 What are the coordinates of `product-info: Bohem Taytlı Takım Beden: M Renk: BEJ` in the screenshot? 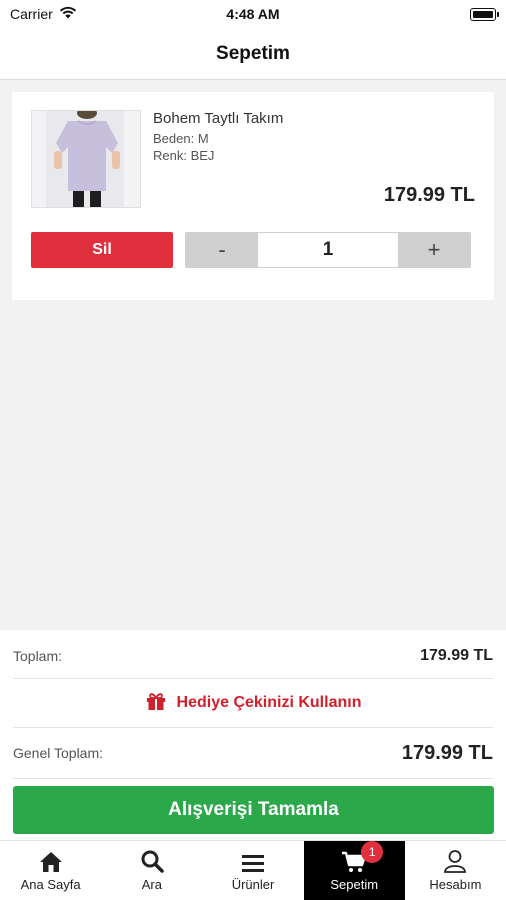 It's located at (218, 137).